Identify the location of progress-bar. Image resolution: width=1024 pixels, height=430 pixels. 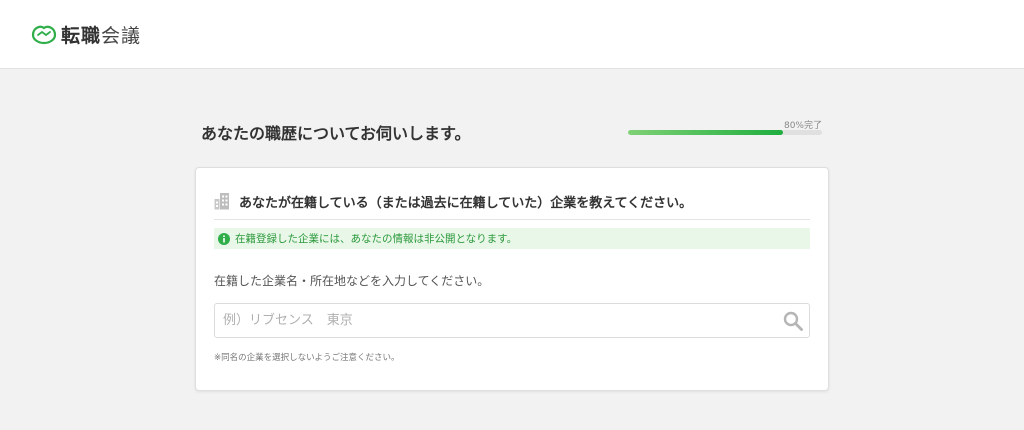
(725, 132).